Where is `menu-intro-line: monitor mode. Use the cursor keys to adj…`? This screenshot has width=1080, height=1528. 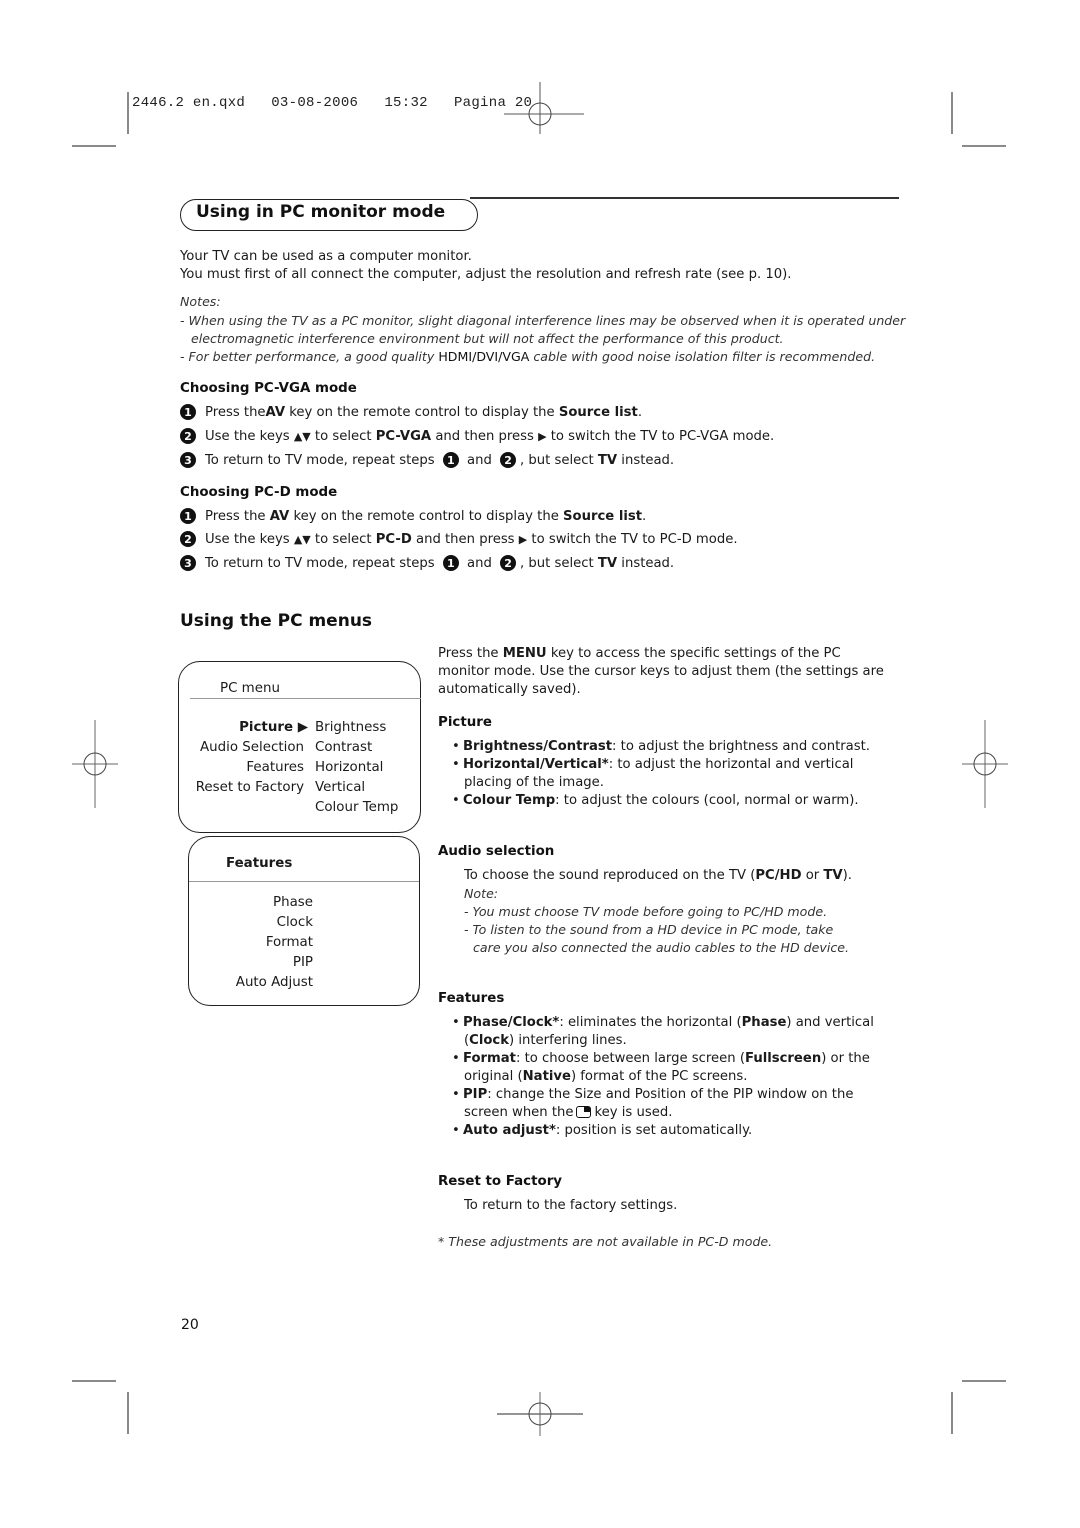 menu-intro-line: monitor mode. Use the cursor keys to adj… is located at coordinates (661, 671).